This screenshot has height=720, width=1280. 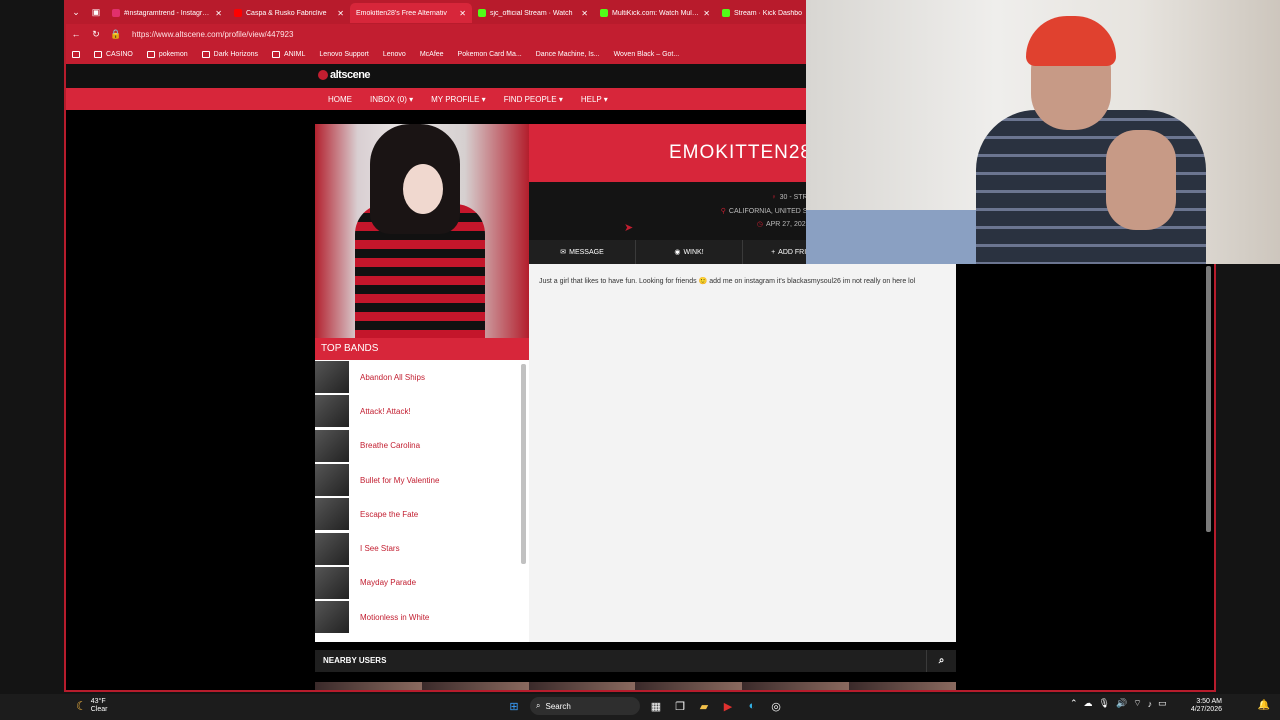 What do you see at coordinates (1074, 703) in the screenshot?
I see `chevron-up-icon: ⌃` at bounding box center [1074, 703].